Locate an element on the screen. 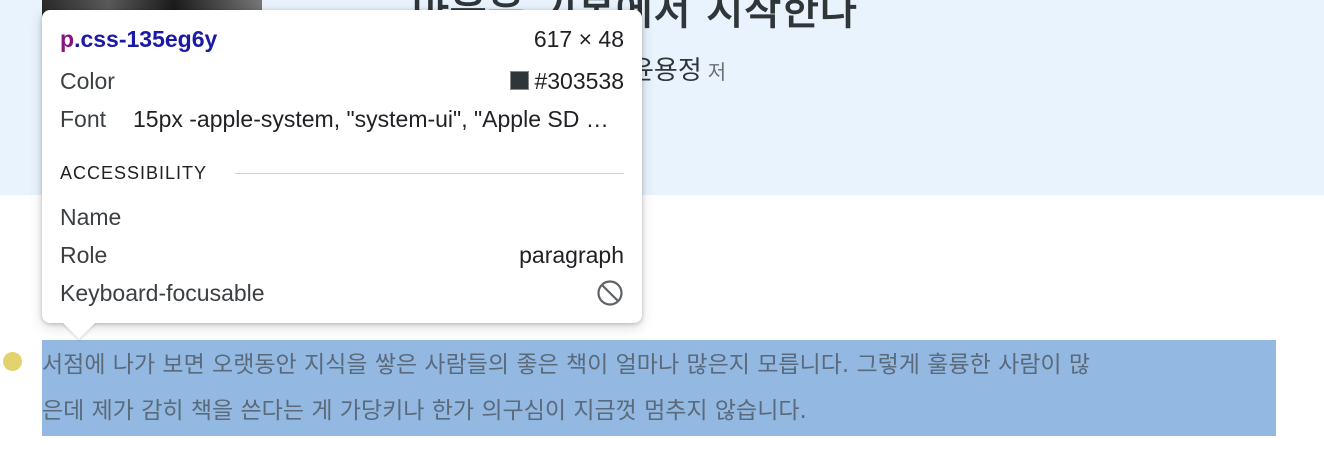 The image size is (1324, 456). bullet-marker is located at coordinates (12, 361).